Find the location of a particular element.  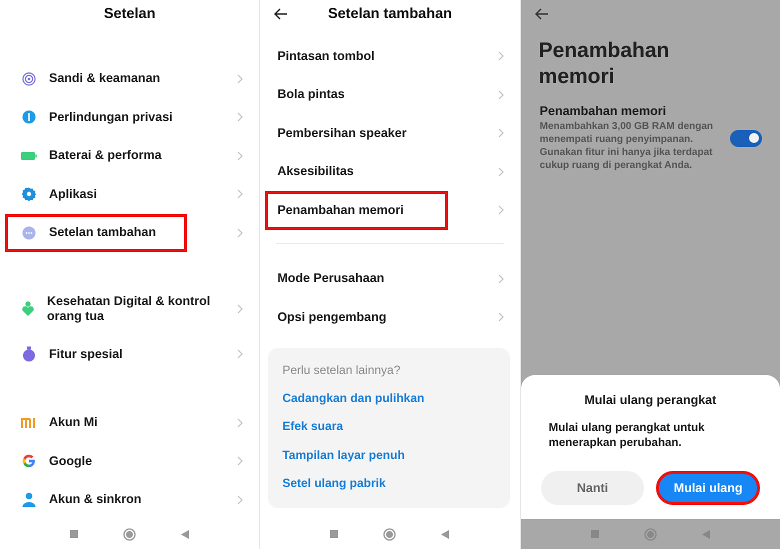

settings-item: Akun Mi is located at coordinates (130, 423).